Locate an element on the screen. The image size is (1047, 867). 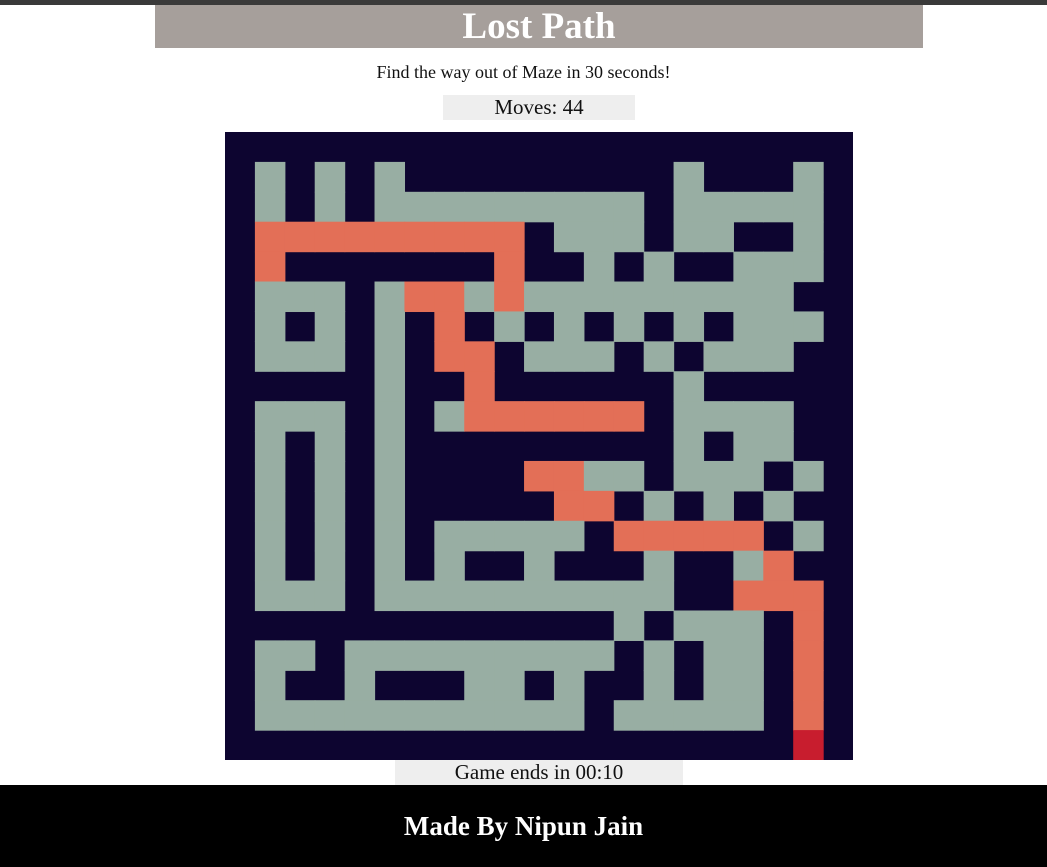
game-title: Lost Path is located at coordinates (539, 26).